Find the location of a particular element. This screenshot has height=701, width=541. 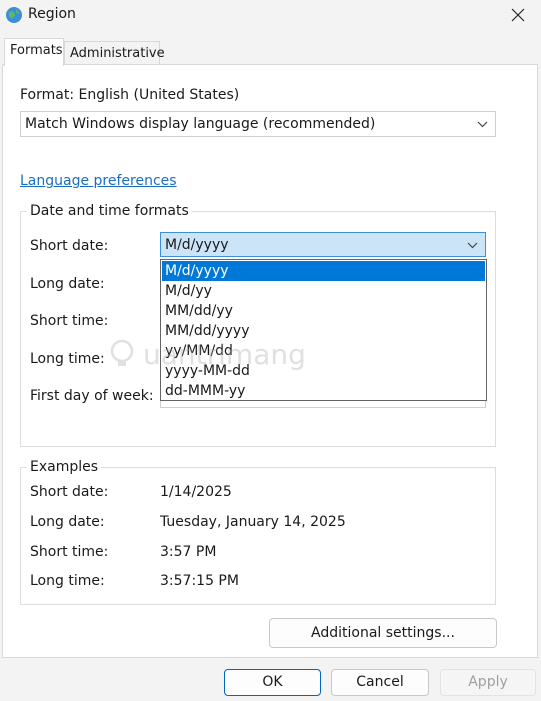

short-date-select-value: M/d/yyyy is located at coordinates (197, 245).